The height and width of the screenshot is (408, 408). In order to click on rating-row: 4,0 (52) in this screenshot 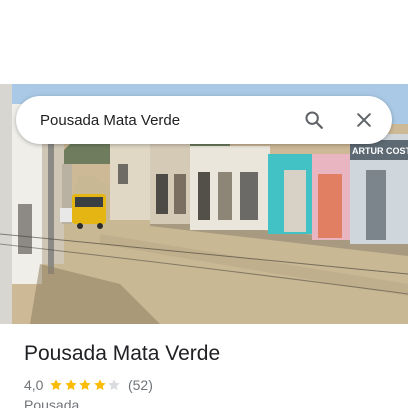, I will do `click(88, 385)`.